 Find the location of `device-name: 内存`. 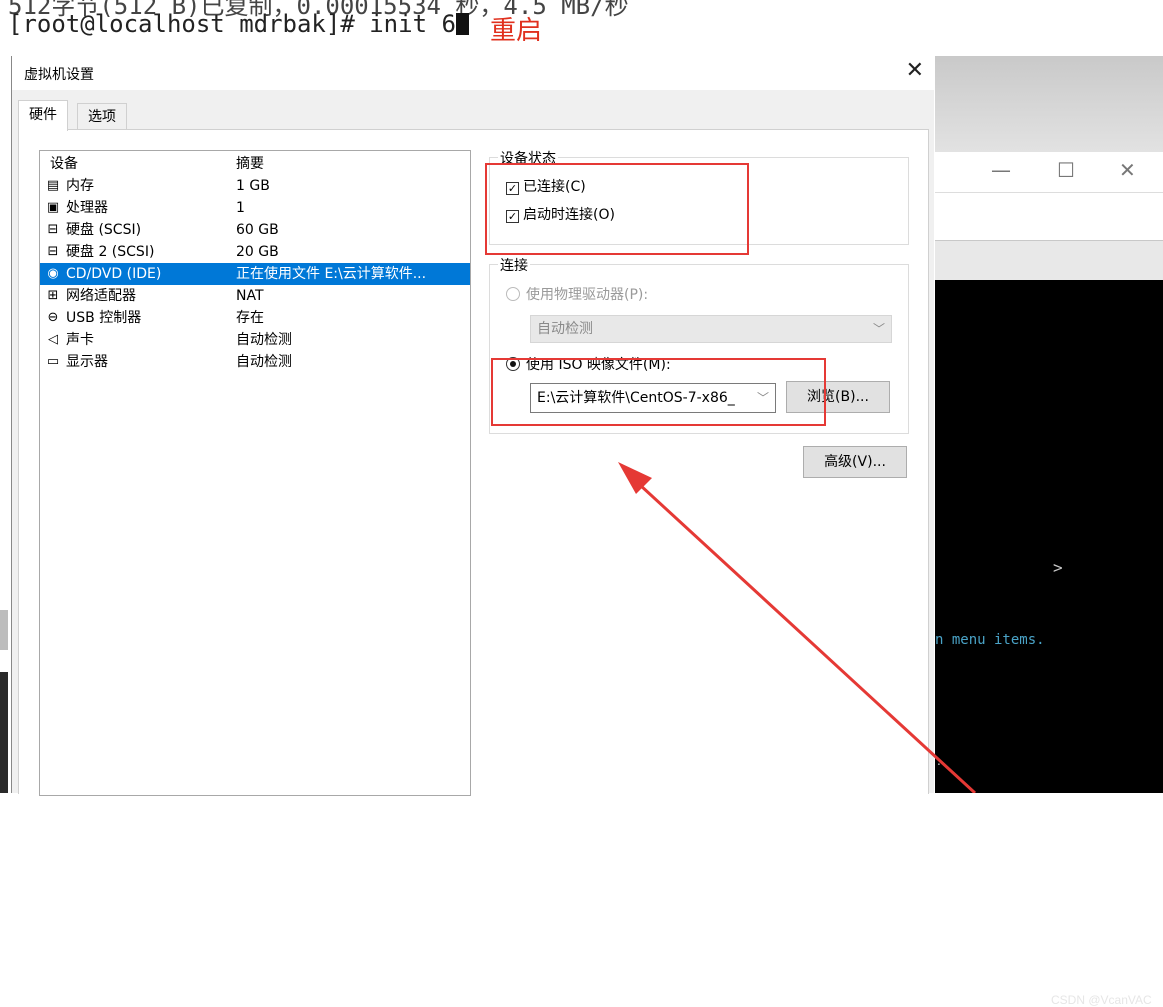

device-name: 内存 is located at coordinates (80, 186).